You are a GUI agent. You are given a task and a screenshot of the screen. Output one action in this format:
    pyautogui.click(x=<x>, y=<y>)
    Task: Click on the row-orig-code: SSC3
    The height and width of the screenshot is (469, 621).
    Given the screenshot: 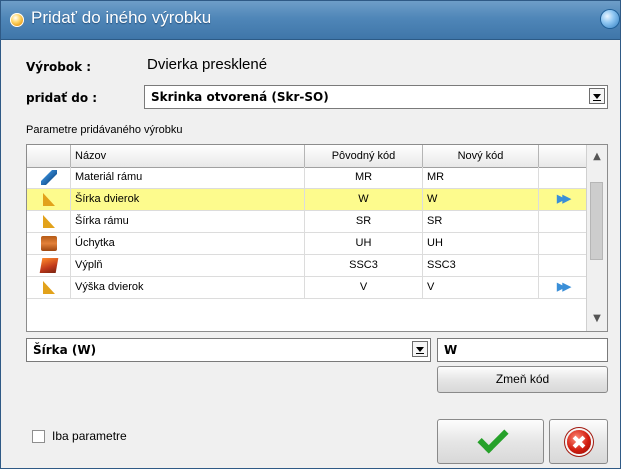 What is the action you would take?
    pyautogui.click(x=364, y=265)
    